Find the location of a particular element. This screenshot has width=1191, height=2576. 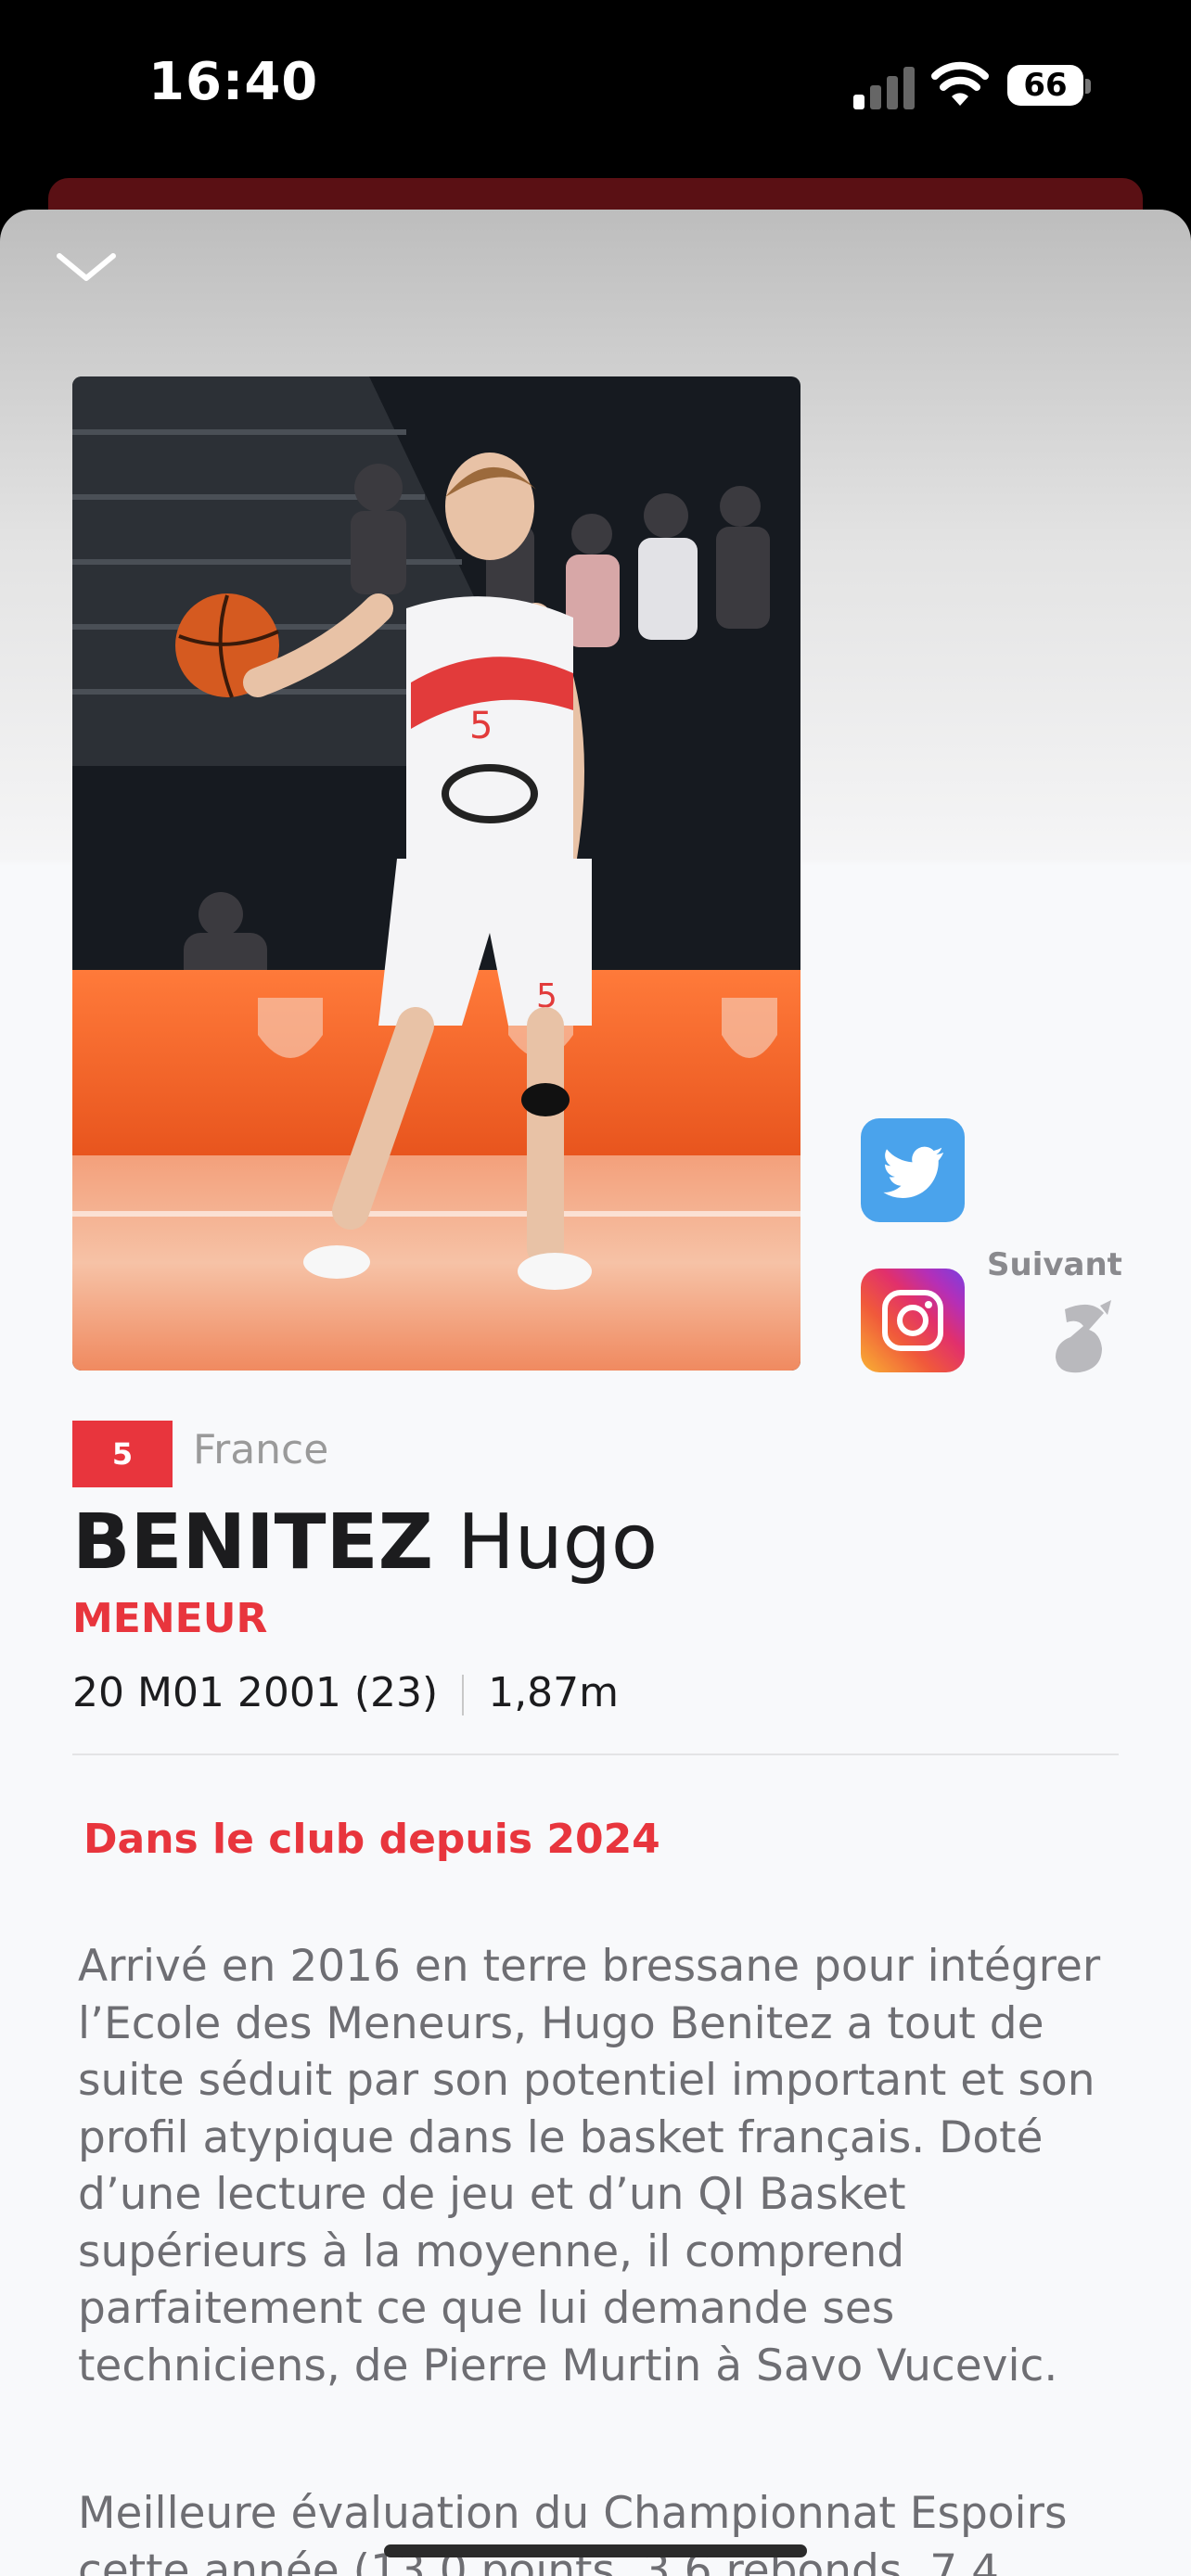

status-bar: 16:40 66 is located at coordinates (595, 88).